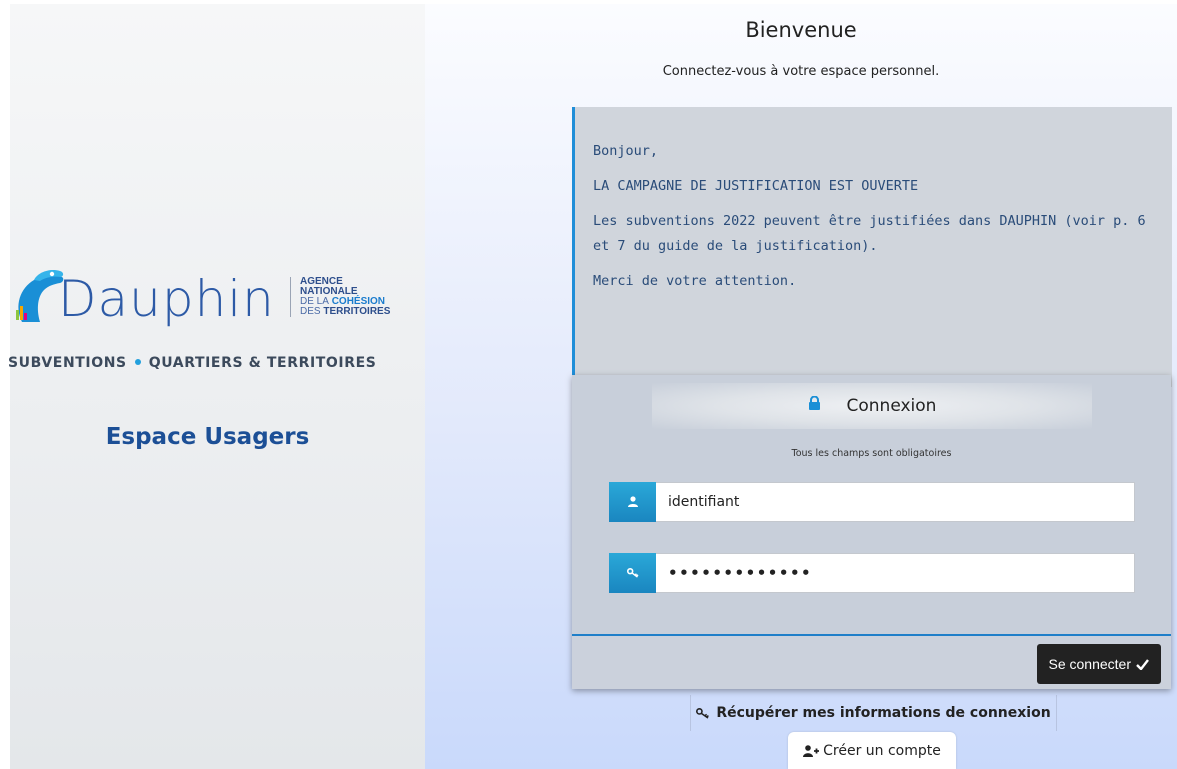 Image resolution: width=1177 pixels, height=769 pixels. What do you see at coordinates (207, 437) in the screenshot?
I see `espace-usagers-title: Espace Usagers` at bounding box center [207, 437].